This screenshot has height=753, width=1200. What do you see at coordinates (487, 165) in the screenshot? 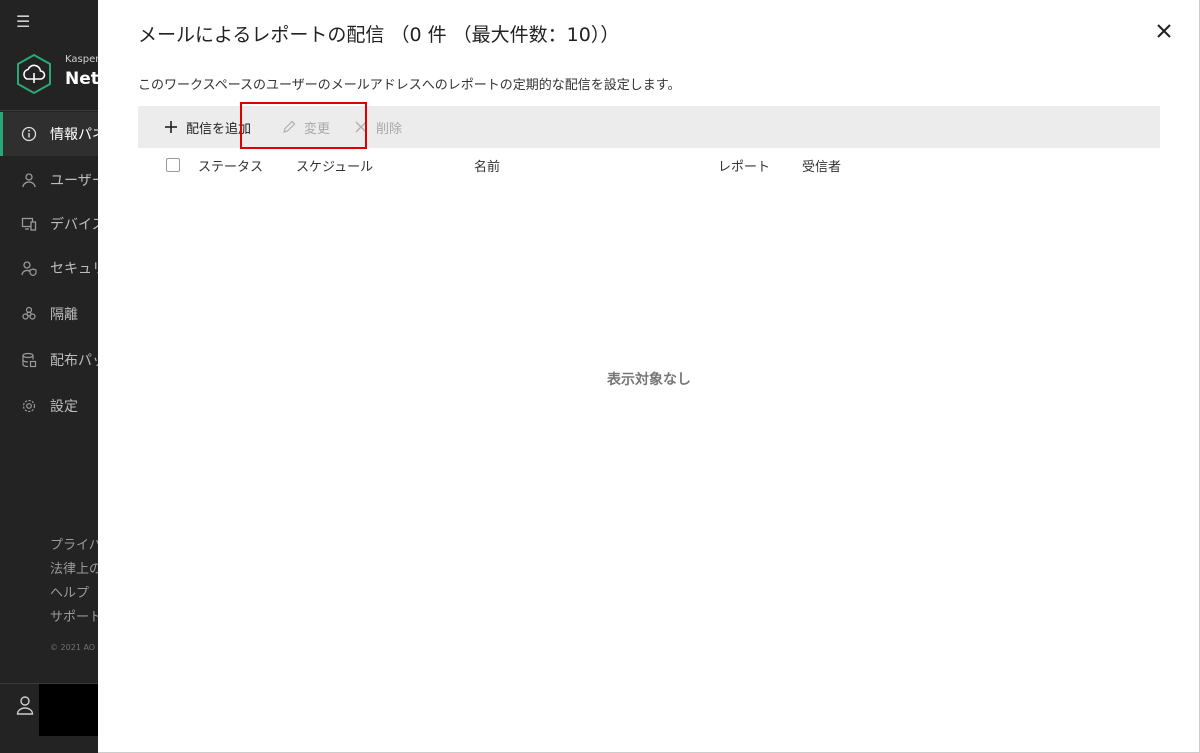
I see `column-header-name: 名前` at bounding box center [487, 165].